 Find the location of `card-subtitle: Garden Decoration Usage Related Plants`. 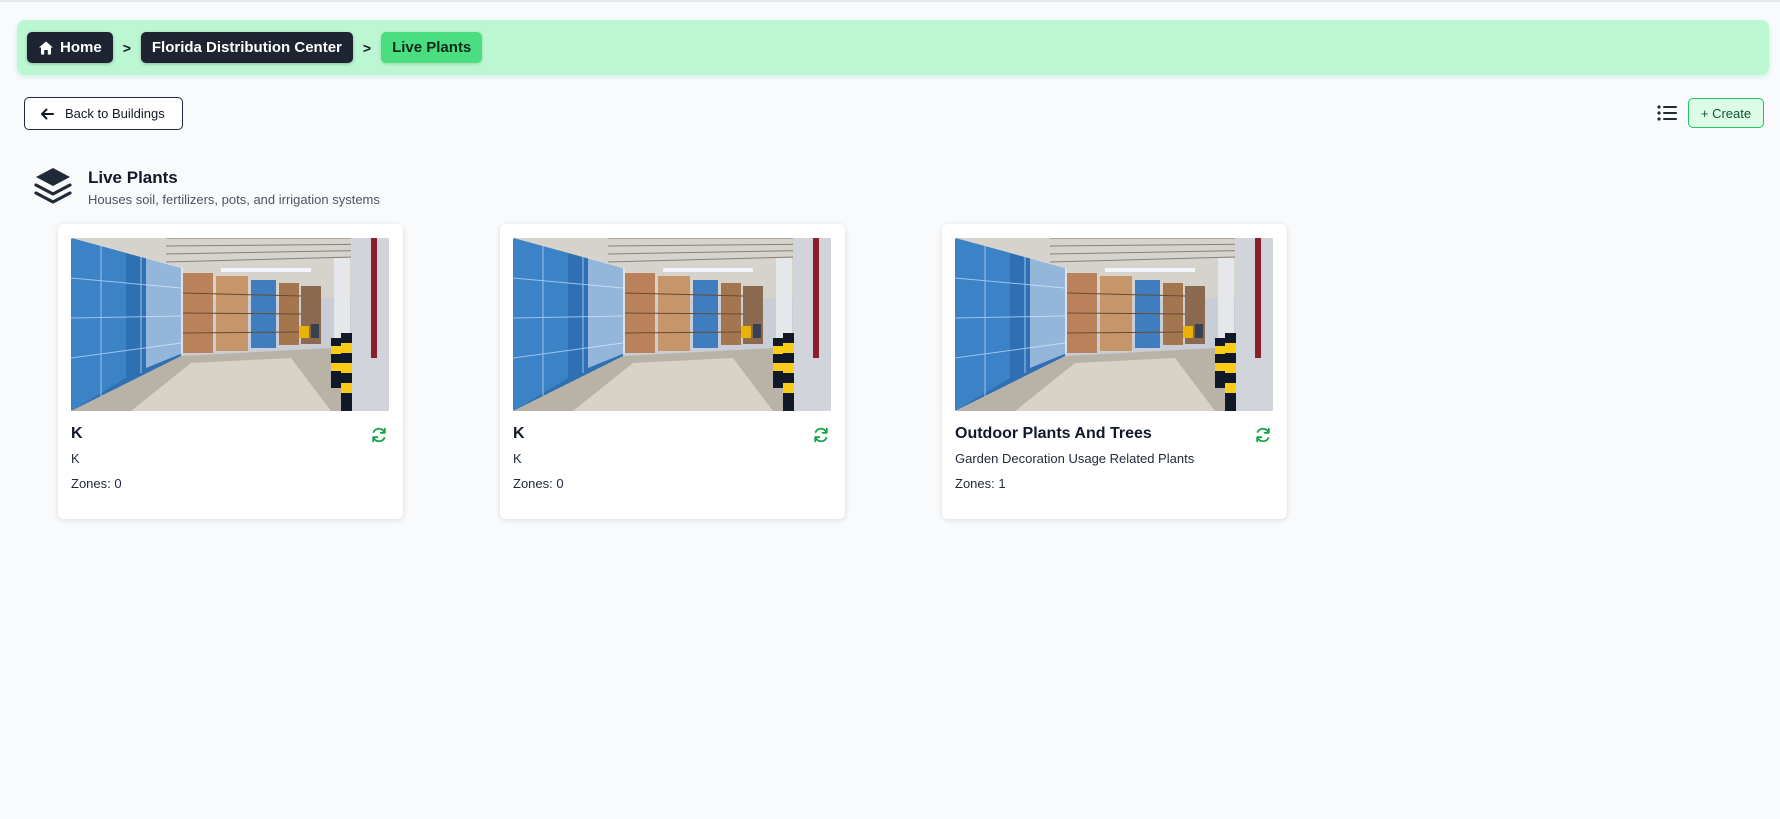

card-subtitle: Garden Decoration Usage Related Plants is located at coordinates (1075, 458).